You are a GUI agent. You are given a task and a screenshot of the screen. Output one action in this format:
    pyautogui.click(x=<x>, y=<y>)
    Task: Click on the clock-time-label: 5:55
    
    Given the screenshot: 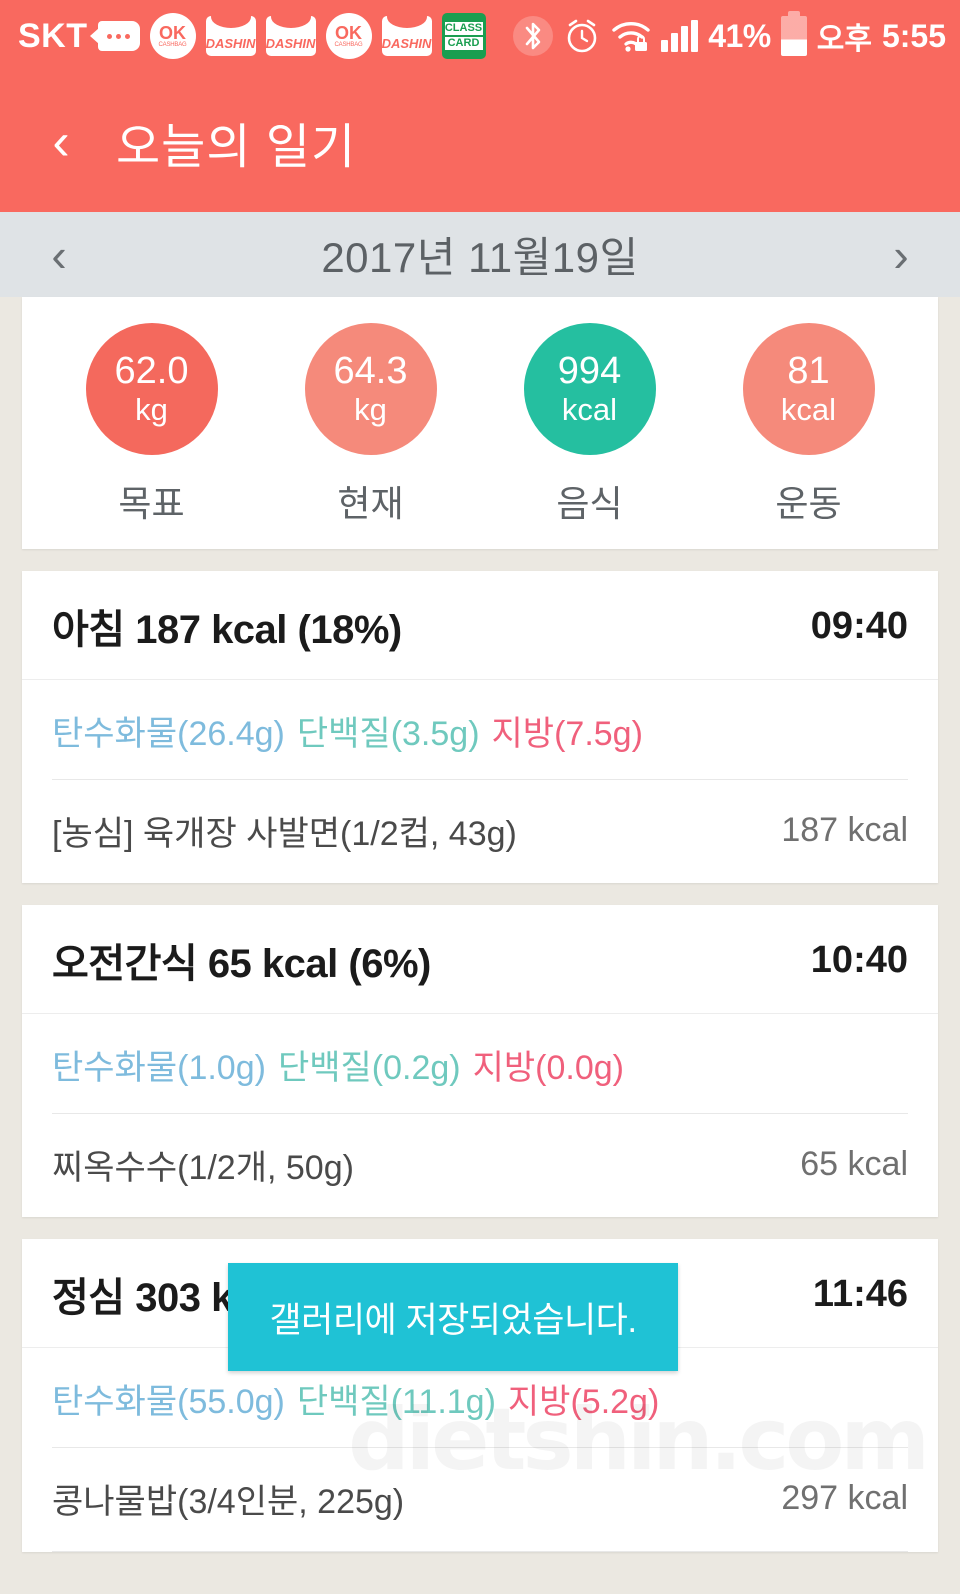 What is the action you would take?
    pyautogui.click(x=913, y=35)
    